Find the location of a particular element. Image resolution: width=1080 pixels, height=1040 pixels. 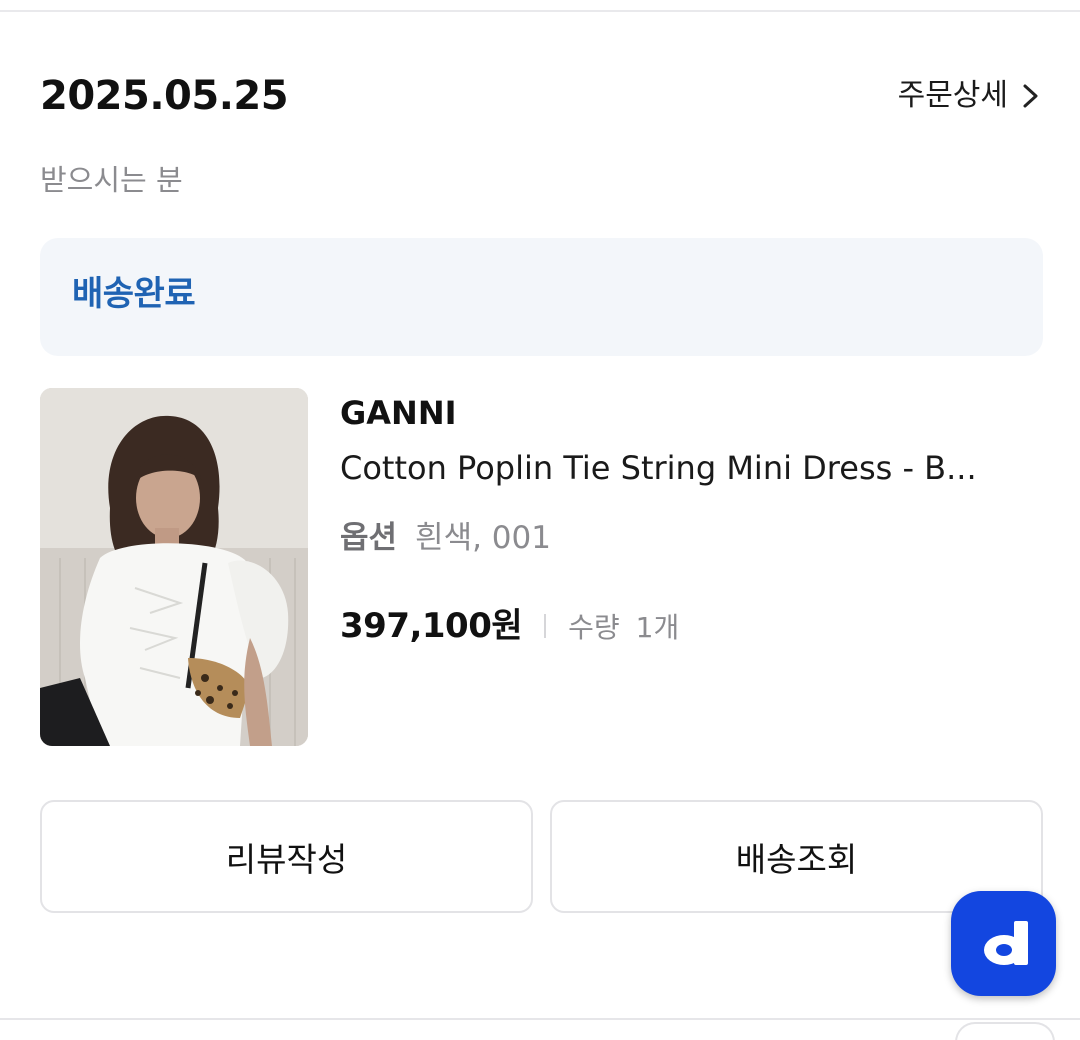

quantity-value: 1개 is located at coordinates (657, 627).